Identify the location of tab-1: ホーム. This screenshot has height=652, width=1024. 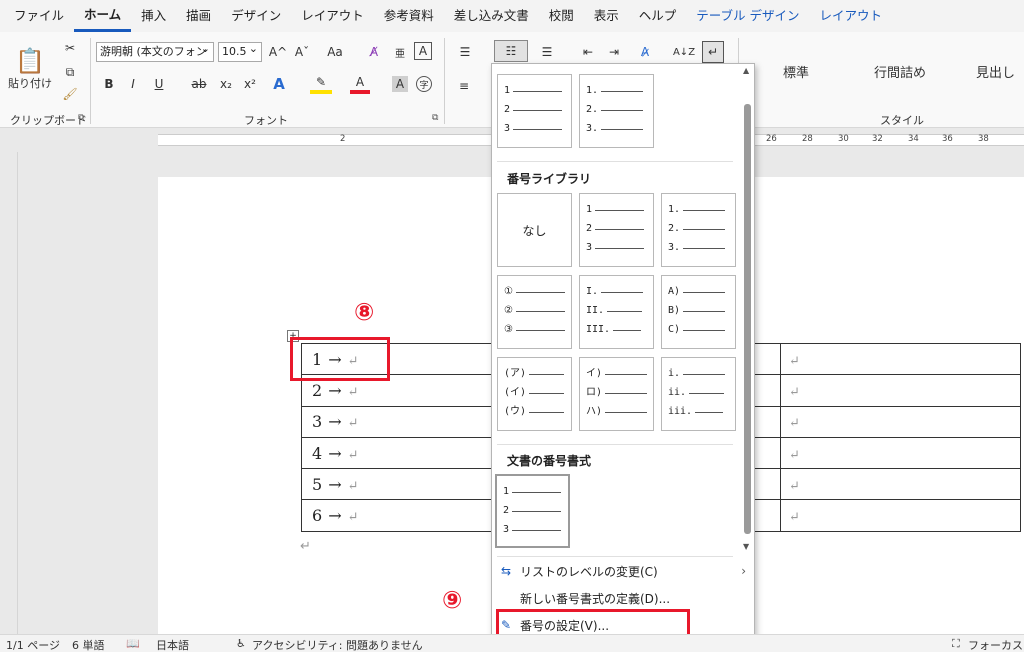
(103, 16).